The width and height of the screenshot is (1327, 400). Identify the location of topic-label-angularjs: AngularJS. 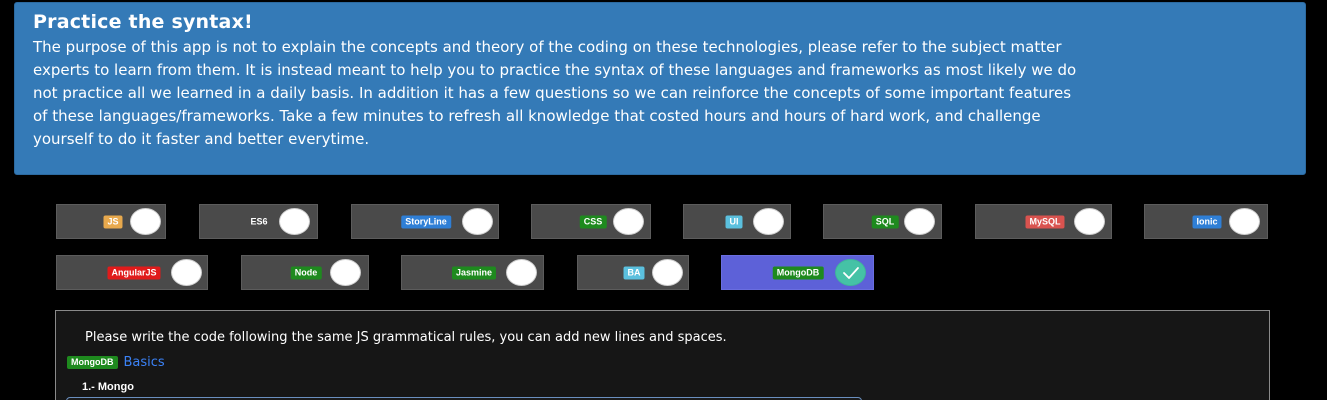
(134, 272).